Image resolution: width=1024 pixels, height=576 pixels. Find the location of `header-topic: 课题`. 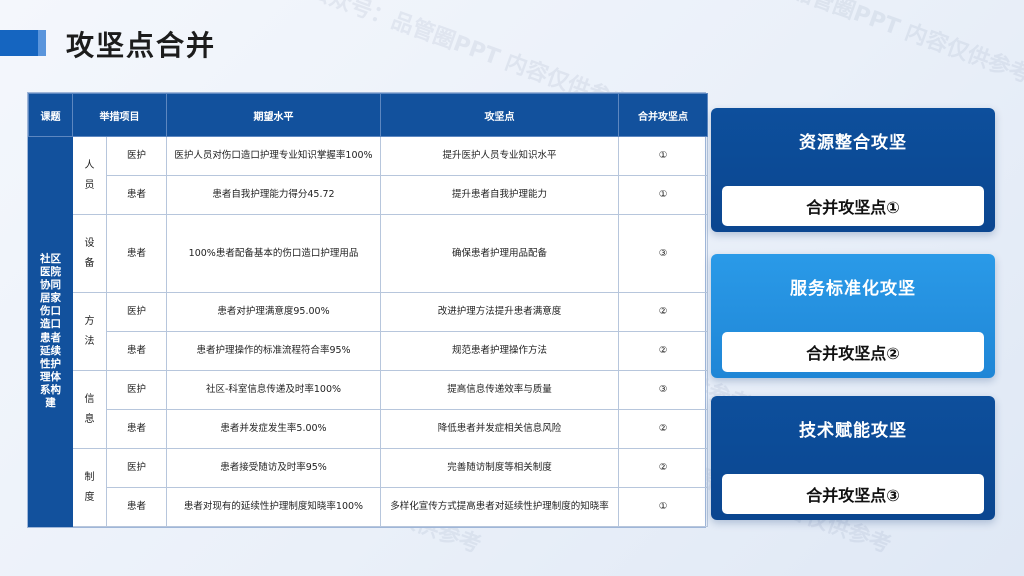

header-topic: 课题 is located at coordinates (50, 115).